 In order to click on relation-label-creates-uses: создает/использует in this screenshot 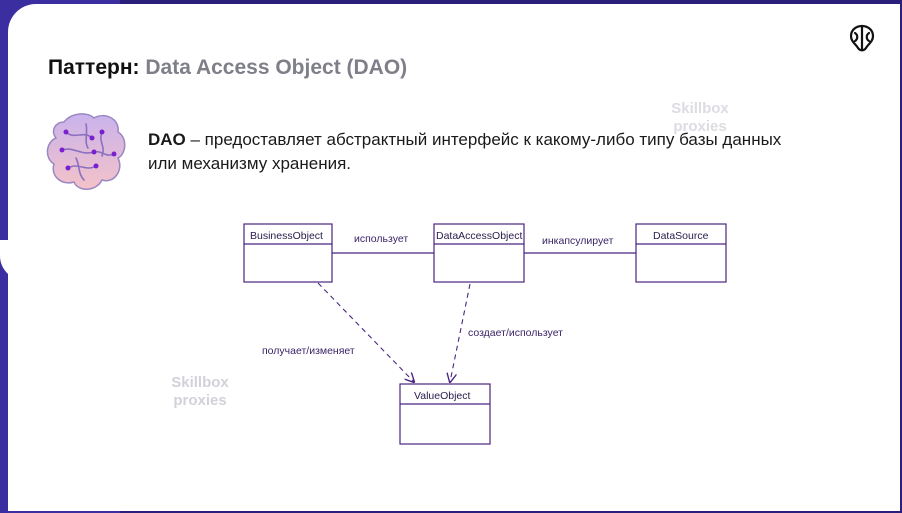, I will do `click(515, 333)`.